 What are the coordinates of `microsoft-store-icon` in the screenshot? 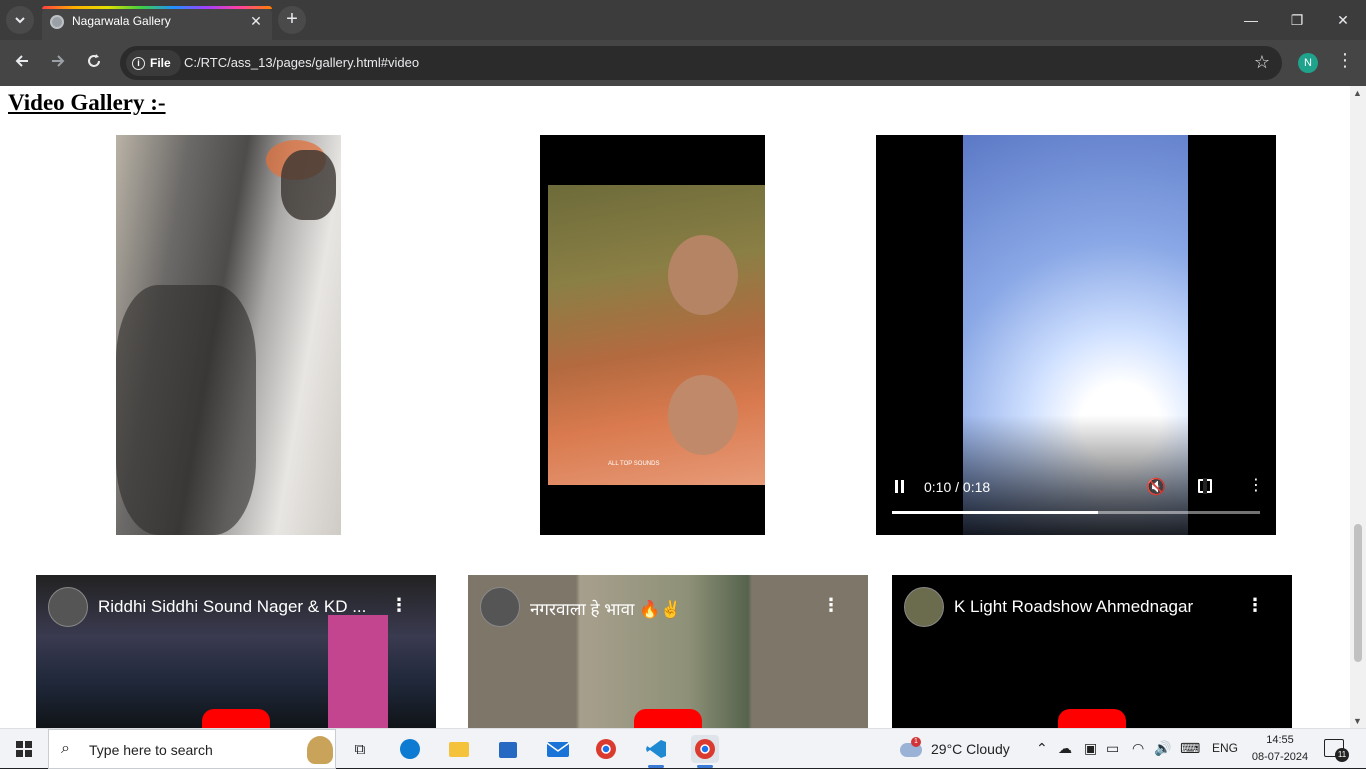 It's located at (508, 749).